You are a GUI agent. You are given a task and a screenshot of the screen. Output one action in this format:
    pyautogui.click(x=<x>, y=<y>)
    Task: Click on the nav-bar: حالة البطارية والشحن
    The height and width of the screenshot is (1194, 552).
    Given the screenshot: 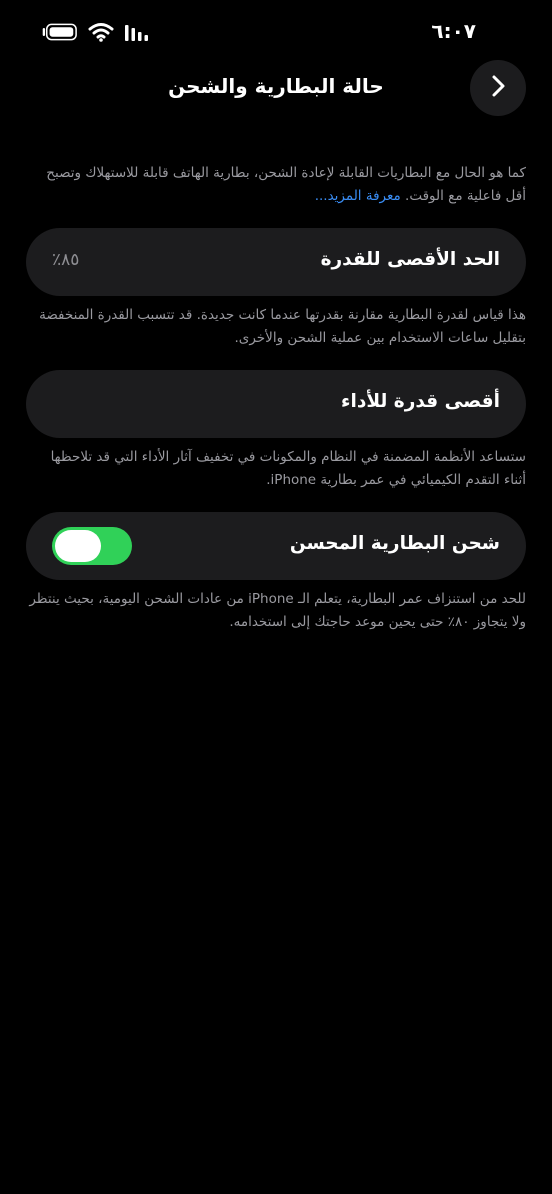 What is the action you would take?
    pyautogui.click(x=276, y=89)
    